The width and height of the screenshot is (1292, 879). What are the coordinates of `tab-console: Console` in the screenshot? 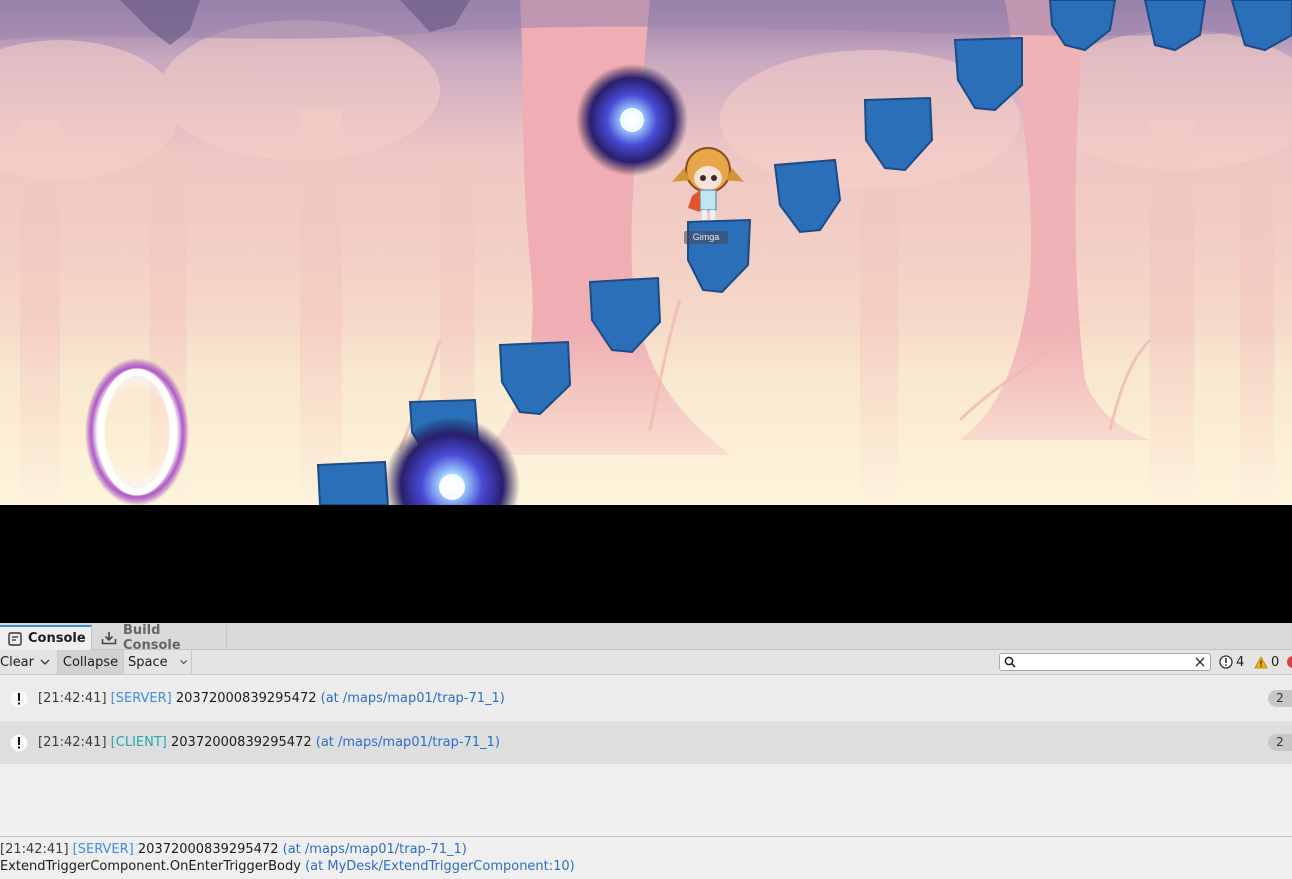 It's located at (46, 637).